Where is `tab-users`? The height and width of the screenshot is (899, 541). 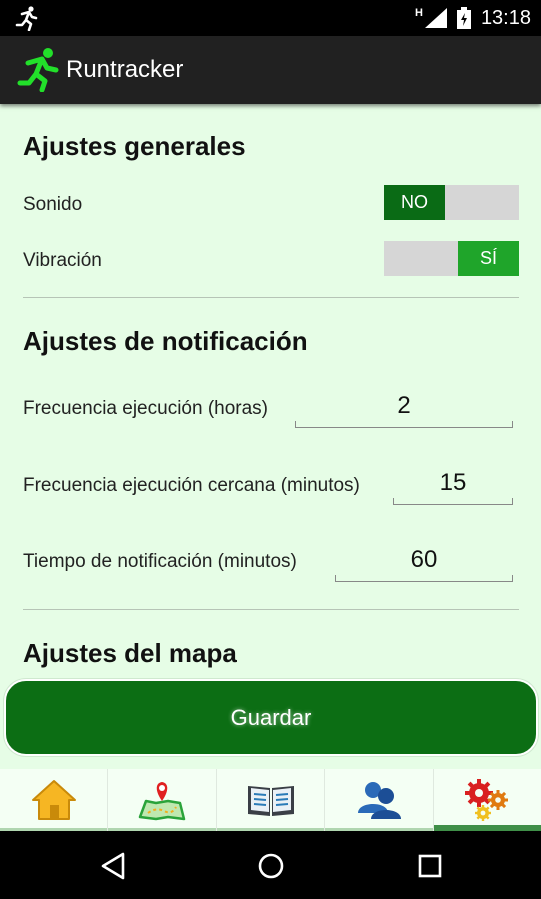
tab-users is located at coordinates (379, 800).